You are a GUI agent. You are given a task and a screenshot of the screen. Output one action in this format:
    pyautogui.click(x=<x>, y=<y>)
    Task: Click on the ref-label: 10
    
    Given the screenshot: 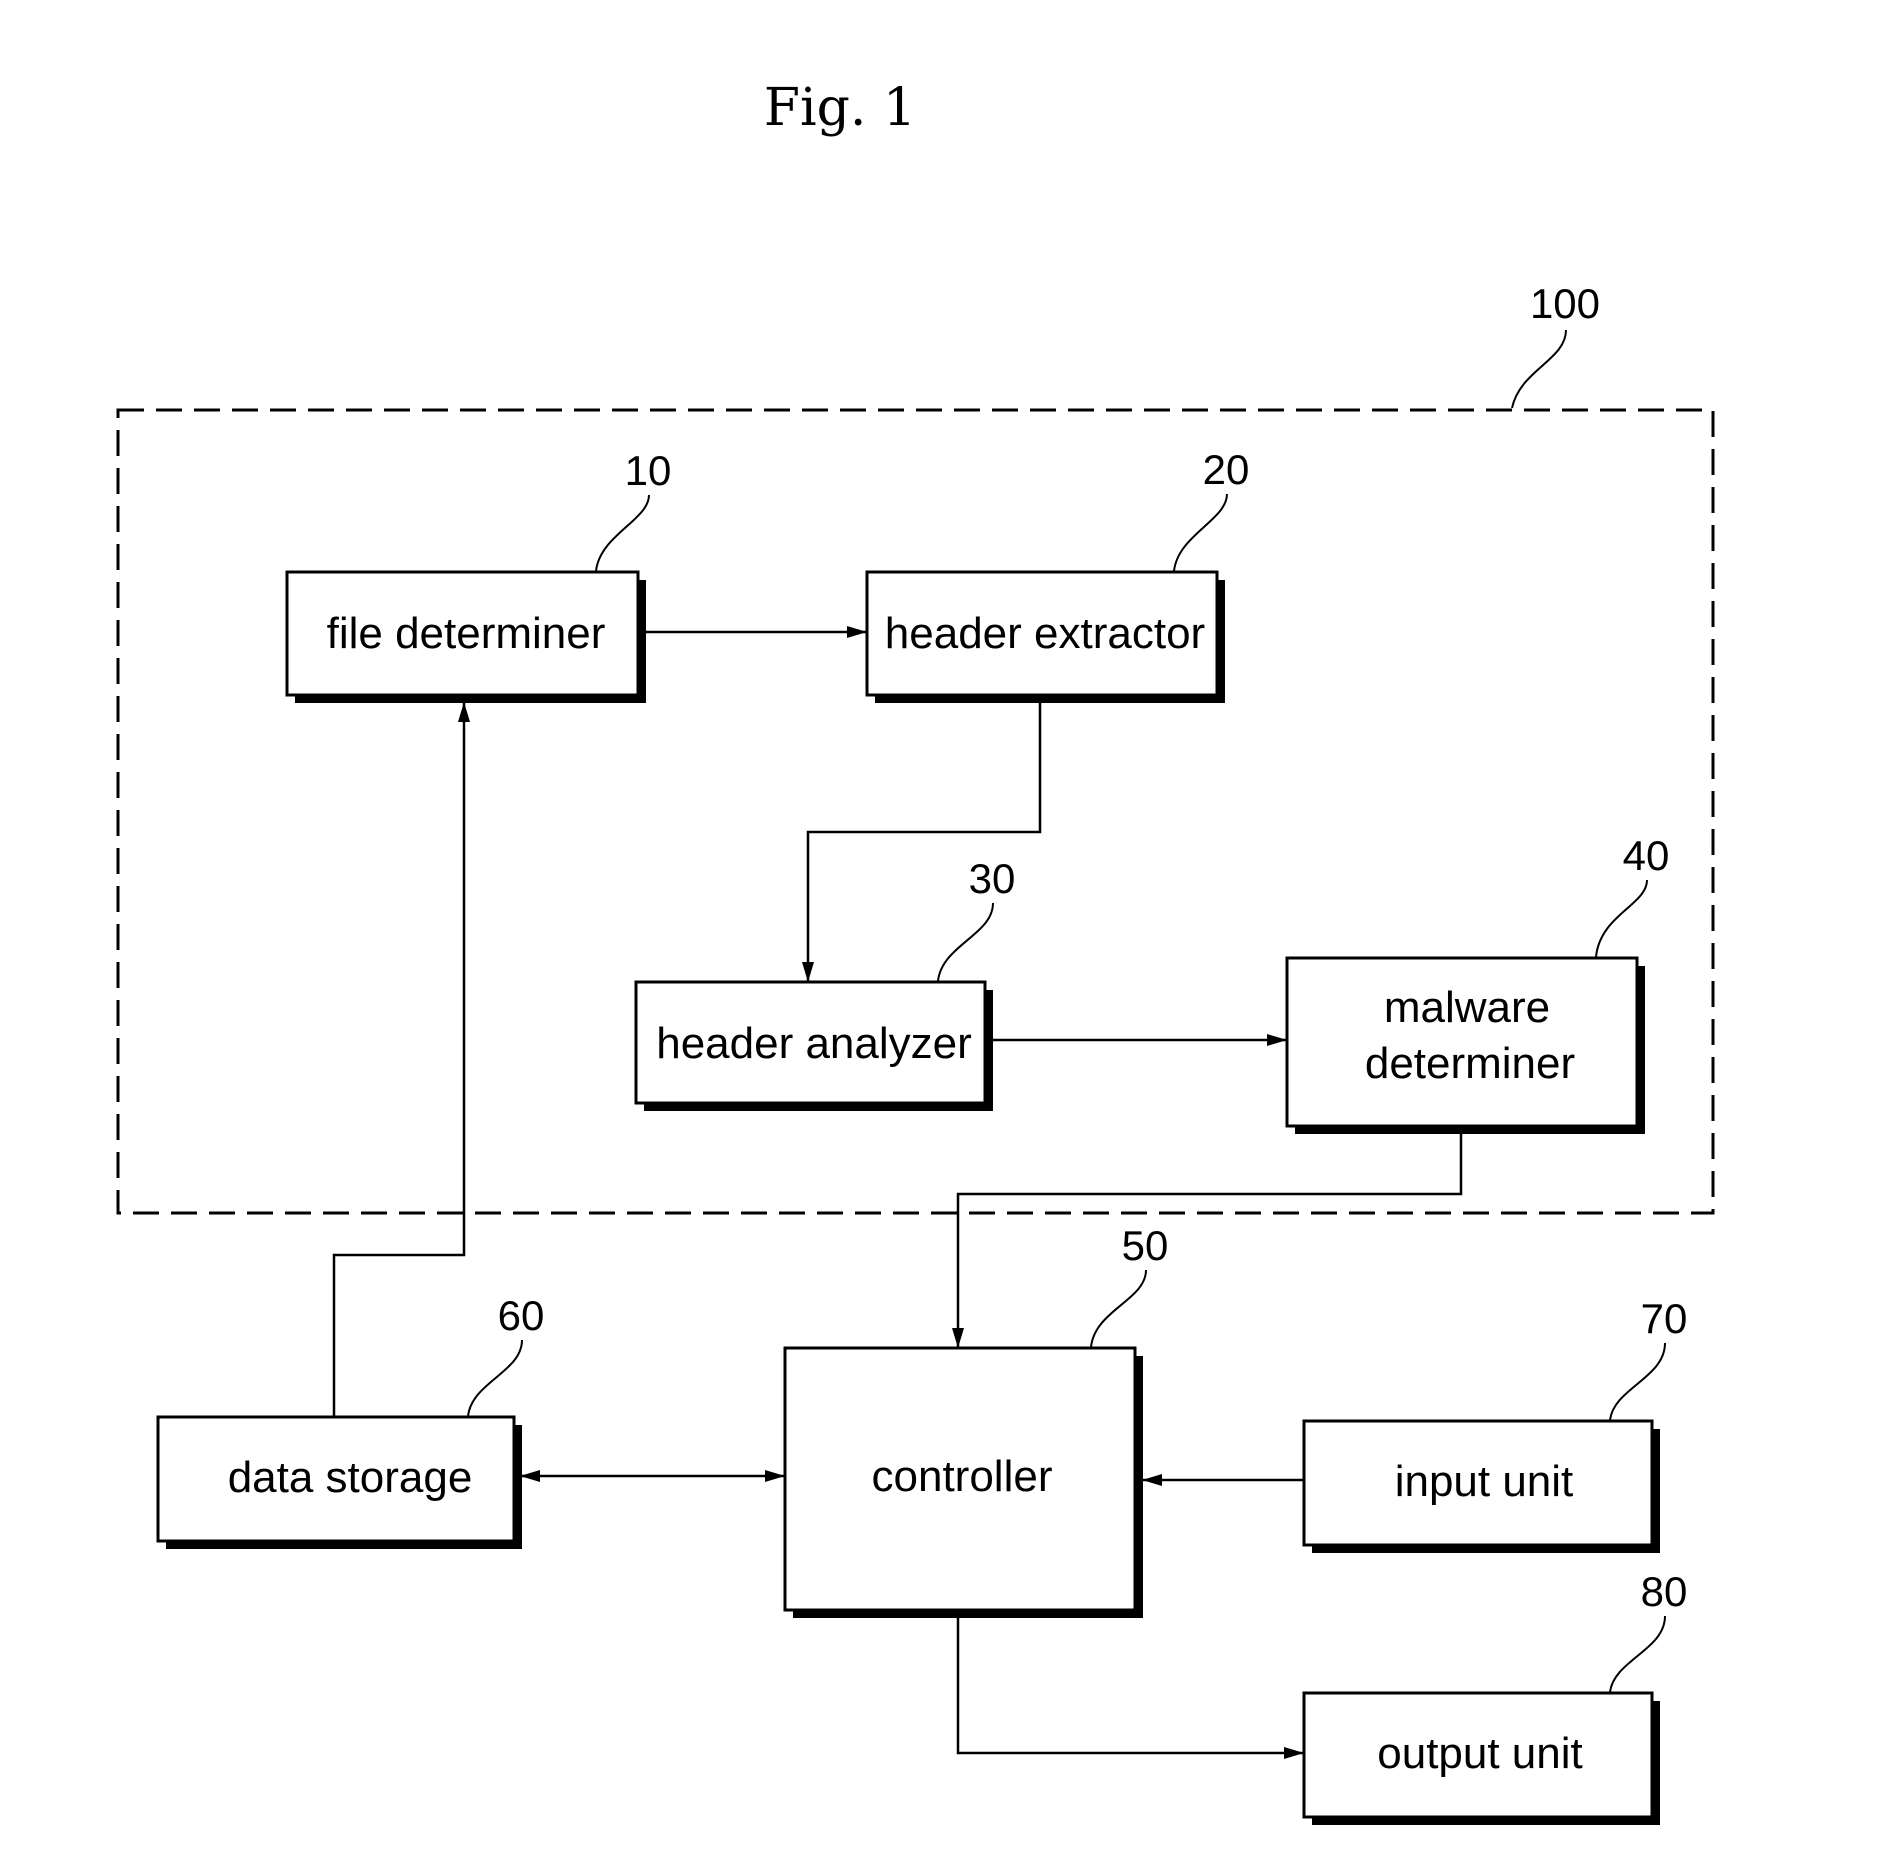 What is the action you would take?
    pyautogui.click(x=648, y=470)
    